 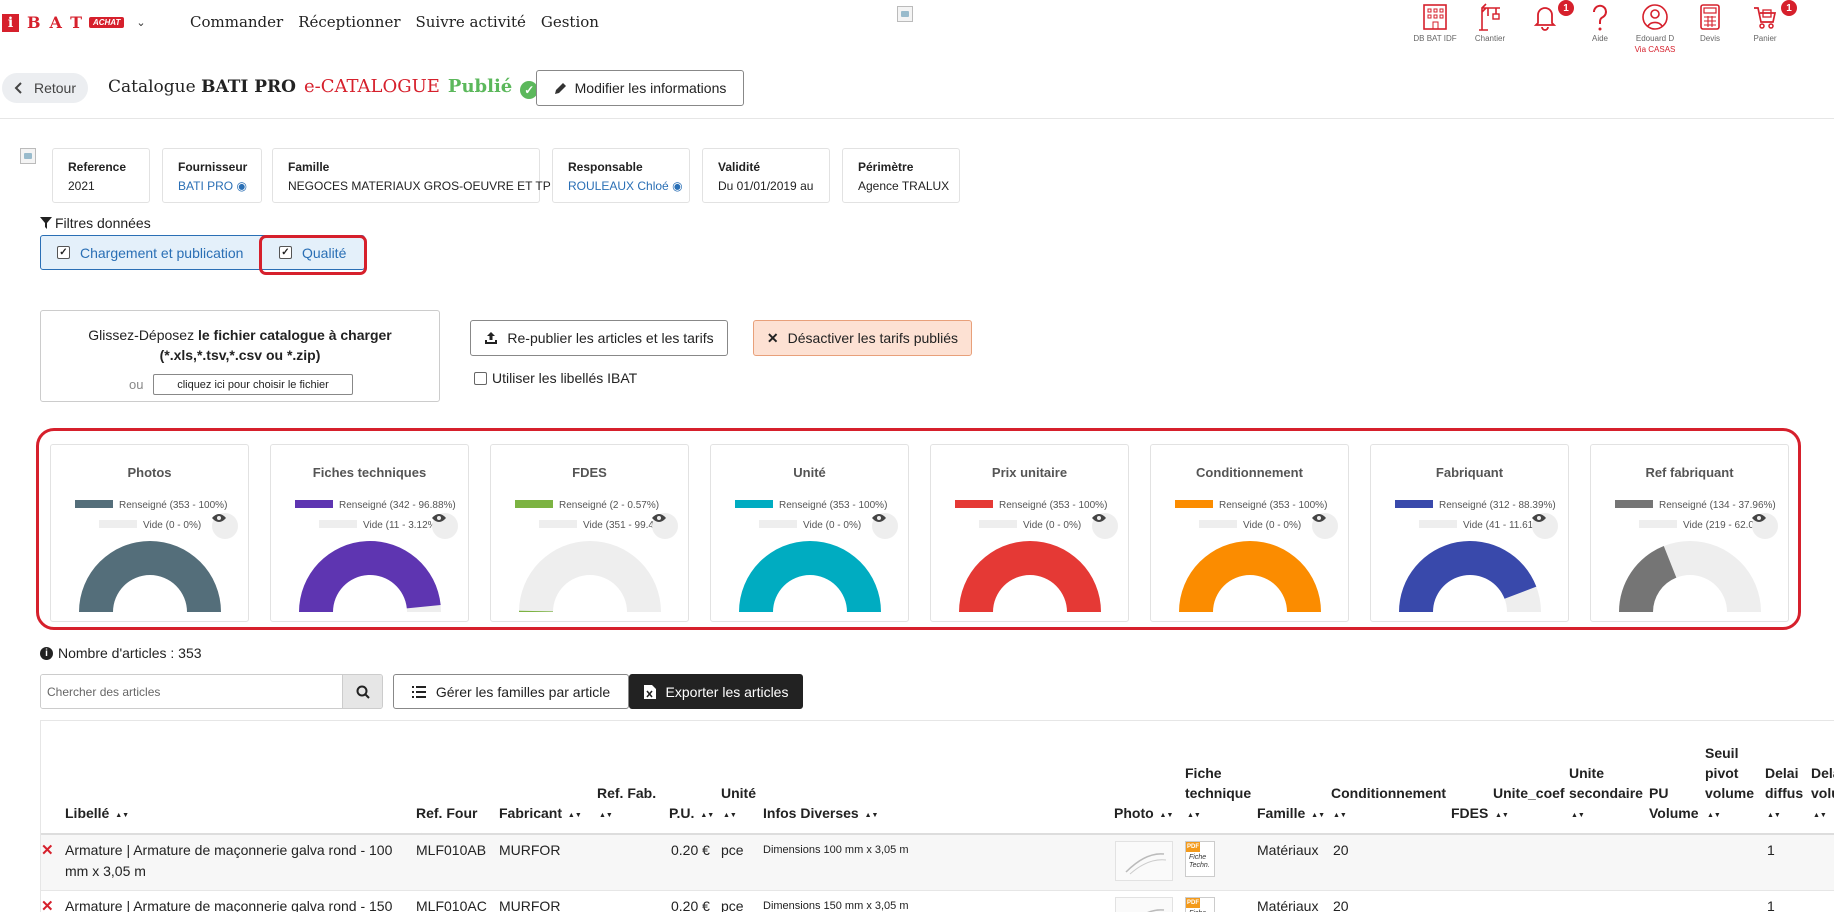 What do you see at coordinates (45, 88) in the screenshot?
I see `back-button: Retour` at bounding box center [45, 88].